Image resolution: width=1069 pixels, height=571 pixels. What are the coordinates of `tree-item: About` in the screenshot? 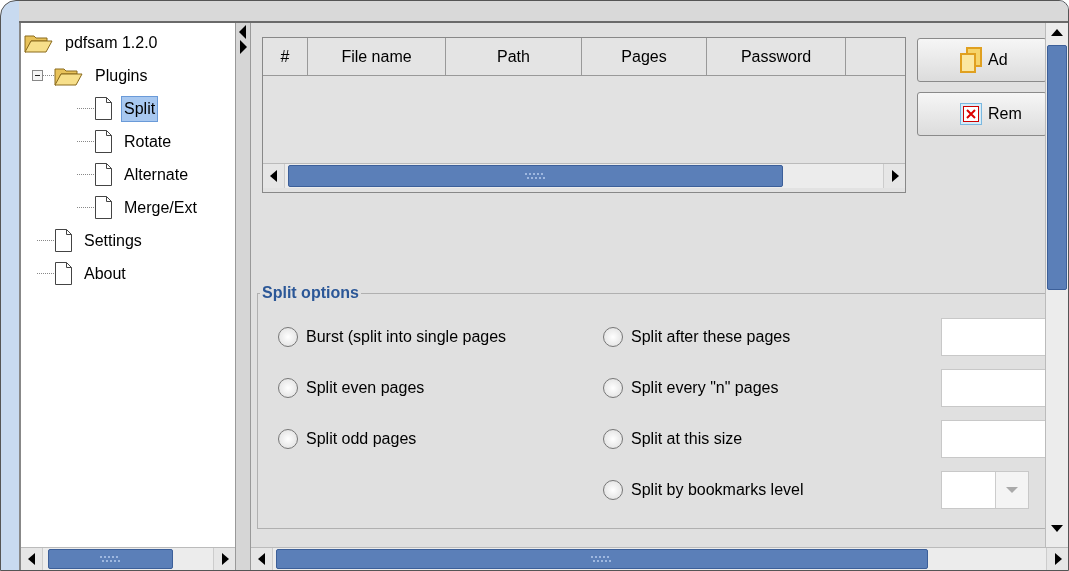 It's located at (105, 273).